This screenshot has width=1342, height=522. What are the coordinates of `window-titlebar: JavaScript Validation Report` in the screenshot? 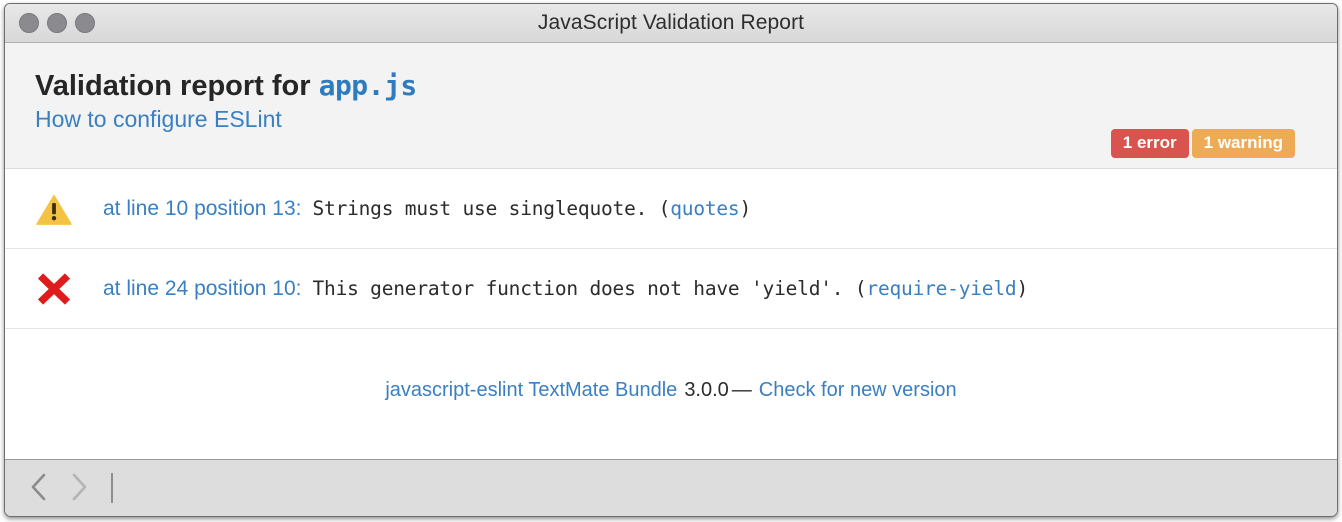 It's located at (671, 23).